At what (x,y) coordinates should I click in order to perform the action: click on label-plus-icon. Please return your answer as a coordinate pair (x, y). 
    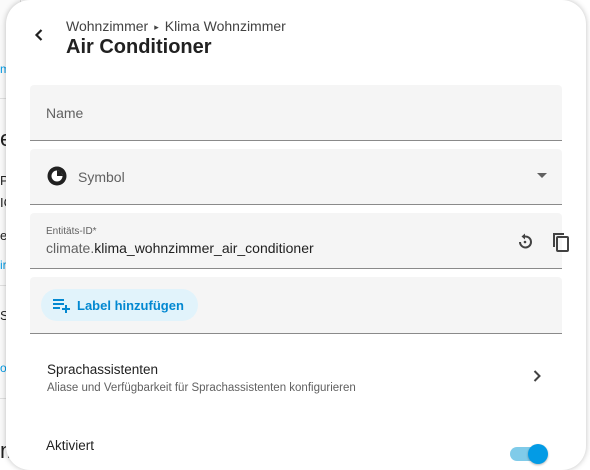
    Looking at the image, I should click on (61, 306).